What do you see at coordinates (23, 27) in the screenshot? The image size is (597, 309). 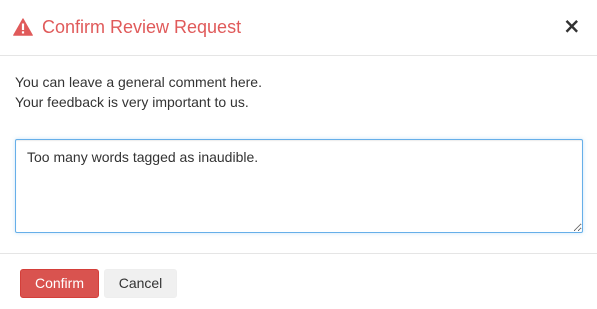 I see `warning-triangle-icon` at bounding box center [23, 27].